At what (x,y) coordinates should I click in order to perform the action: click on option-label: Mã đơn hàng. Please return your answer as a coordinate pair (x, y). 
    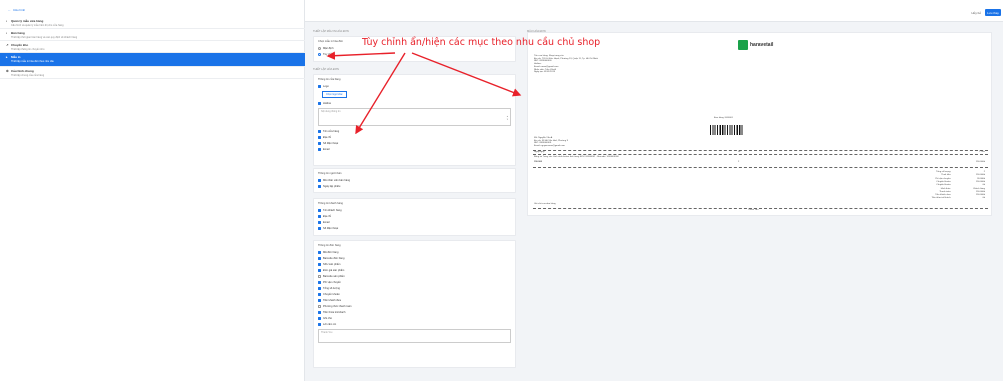
    Looking at the image, I should click on (331, 252).